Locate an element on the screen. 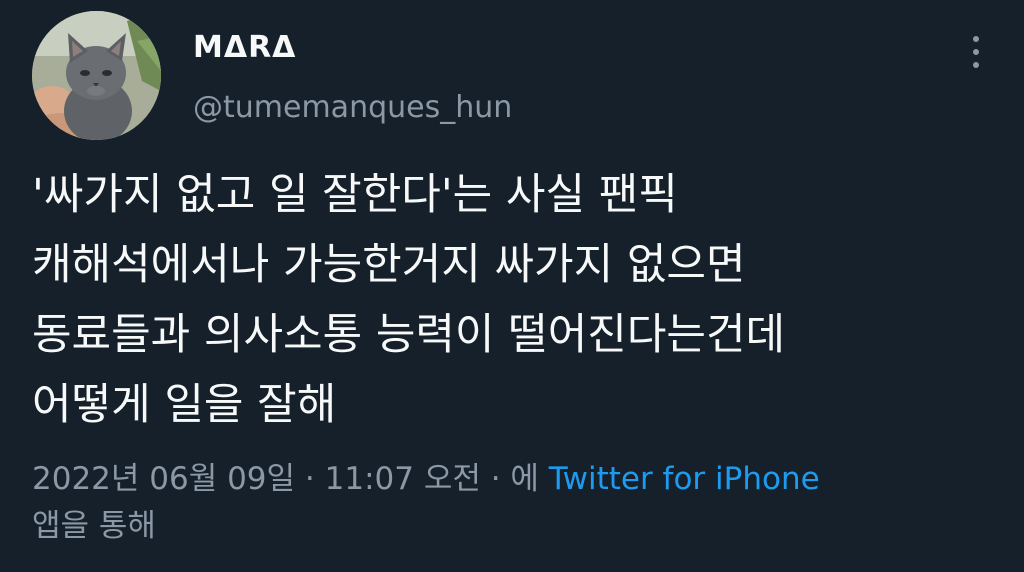 This screenshot has width=1024, height=572. user-handle: @tumemanques_hun is located at coordinates (352, 107).